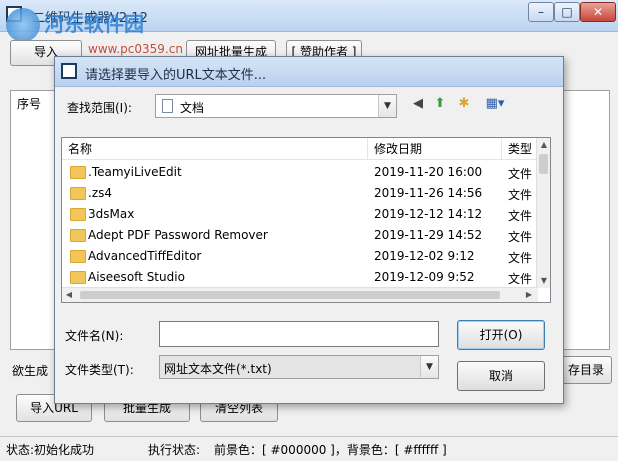  What do you see at coordinates (135, 49) in the screenshot?
I see `watermark-url: www.pc0359.cn` at bounding box center [135, 49].